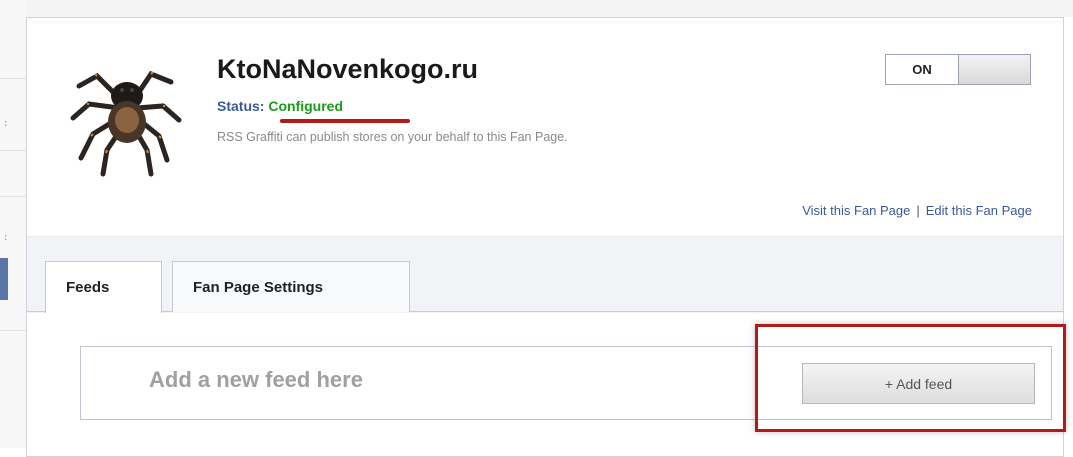  I want to click on left-panel-edge: : :, so click(13, 224).